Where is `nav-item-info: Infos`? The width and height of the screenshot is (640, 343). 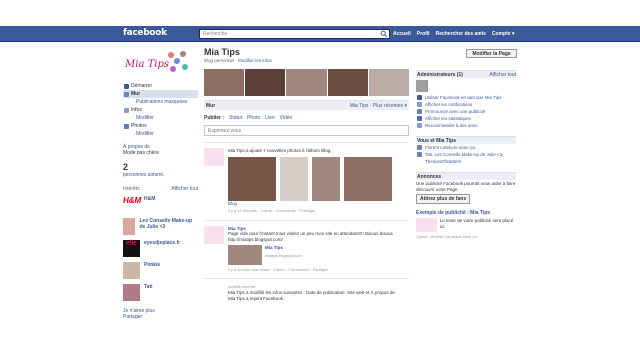 nav-item-info: Infos is located at coordinates (160, 110).